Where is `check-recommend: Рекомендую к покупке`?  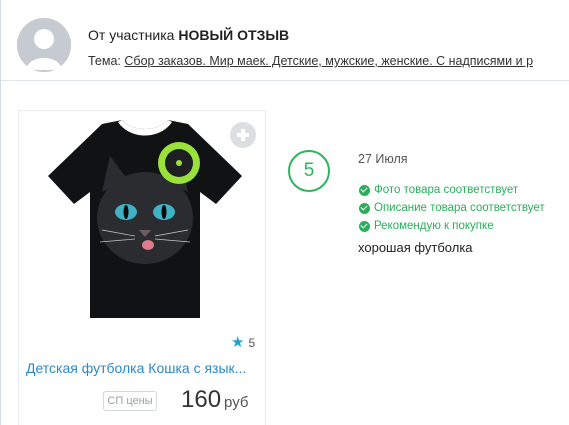 check-recommend: Рекомендую к покупке is located at coordinates (452, 226).